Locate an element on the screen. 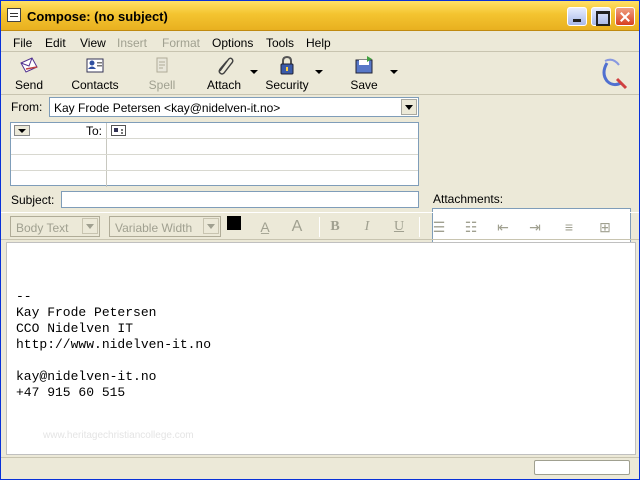  signature-line: -- is located at coordinates (24, 296).